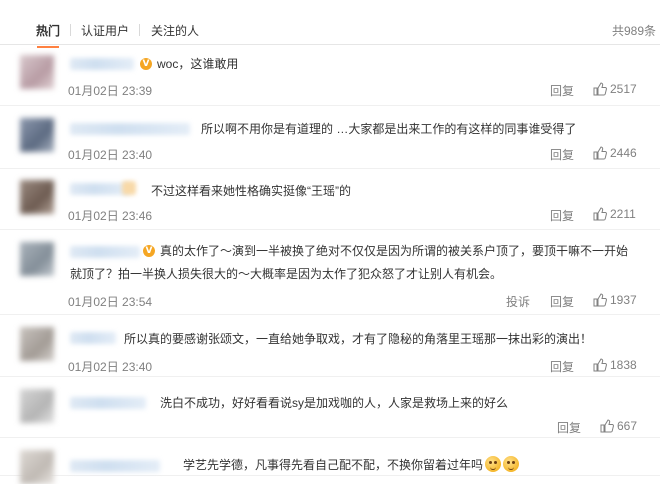 The height and width of the screenshot is (484, 660). I want to click on comment-count: 共989条, so click(633, 31).